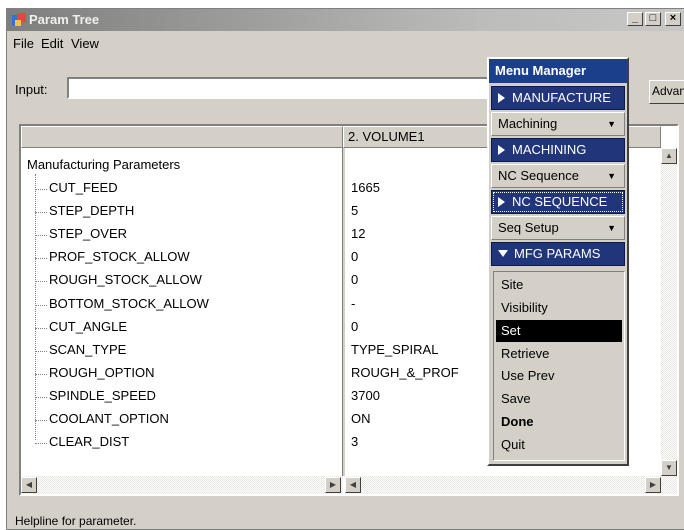 The width and height of the screenshot is (684, 530). What do you see at coordinates (23, 43) in the screenshot?
I see `menu-file: File` at bounding box center [23, 43].